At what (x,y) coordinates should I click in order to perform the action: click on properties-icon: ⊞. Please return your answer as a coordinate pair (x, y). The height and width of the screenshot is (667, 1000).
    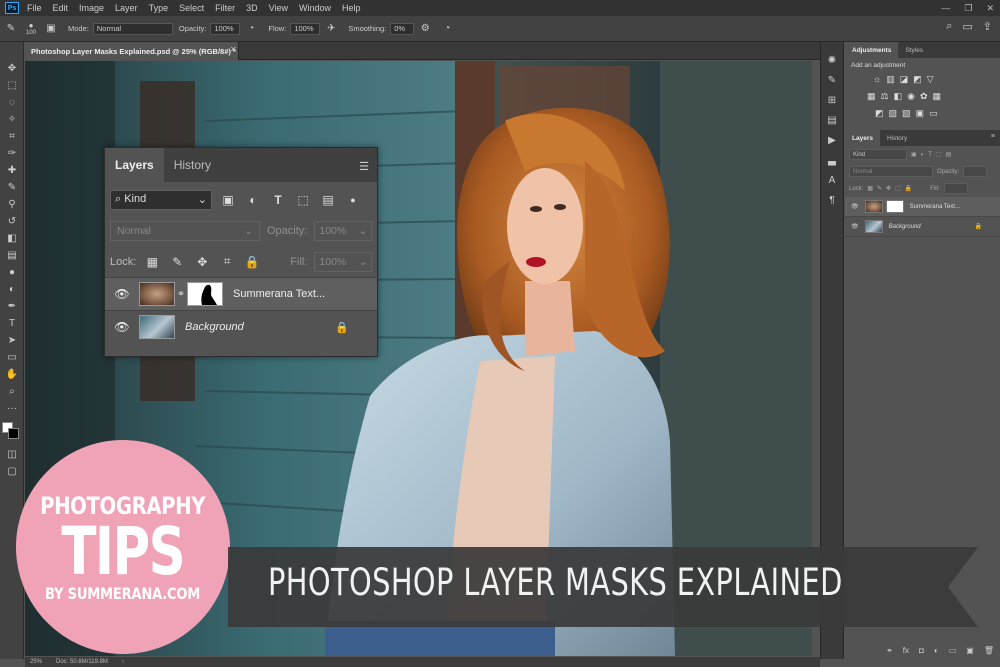
    Looking at the image, I should click on (832, 100).